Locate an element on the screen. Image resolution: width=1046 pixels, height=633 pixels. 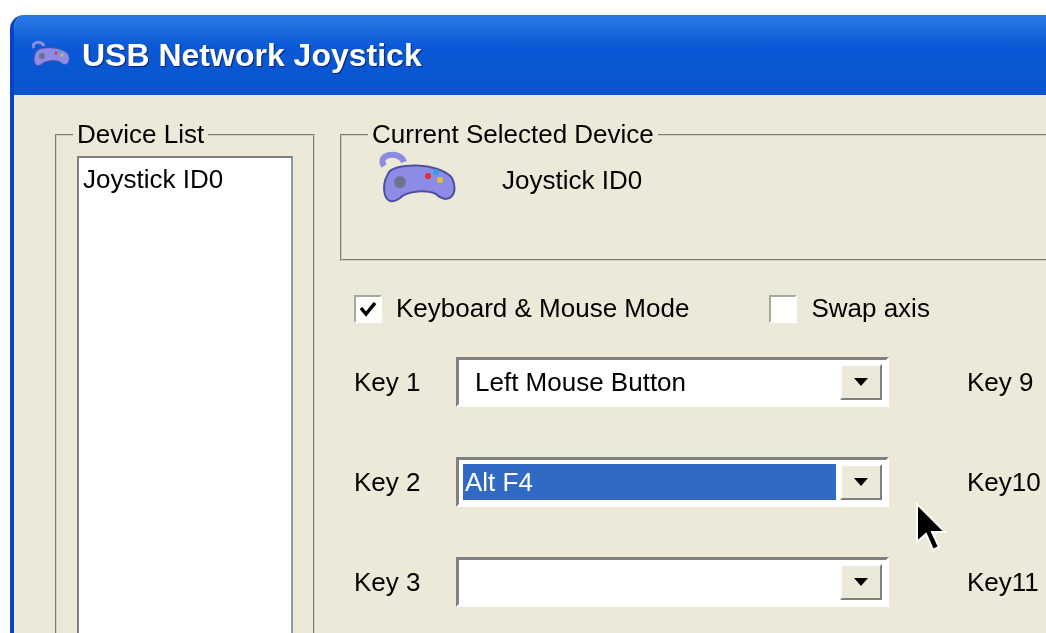
dropdown-value: Alt F4 is located at coordinates (649, 482).